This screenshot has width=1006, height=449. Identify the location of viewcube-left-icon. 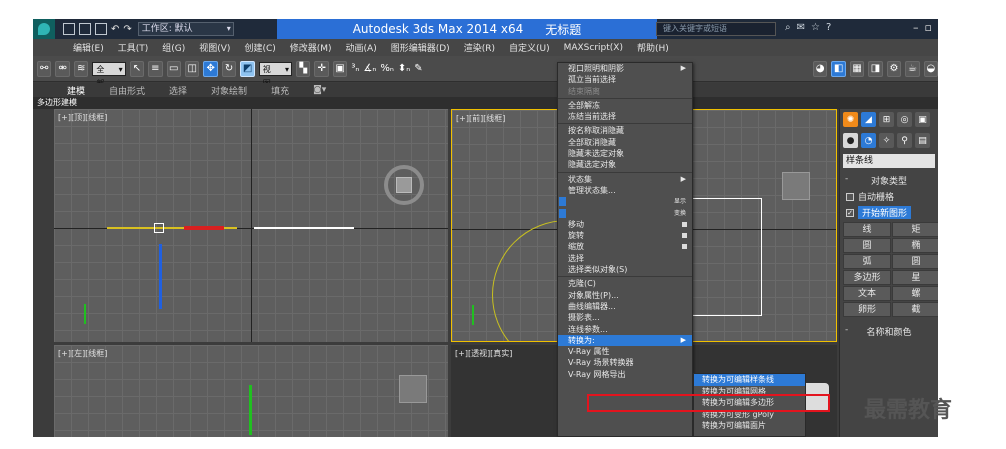
(413, 389).